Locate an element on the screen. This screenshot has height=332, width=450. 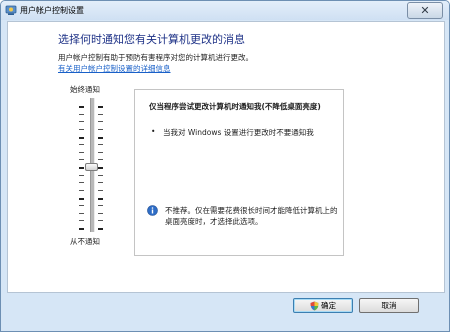
bullet-text: 当我对 Windows 设置进行更改时不要通知我 is located at coordinates (238, 132).